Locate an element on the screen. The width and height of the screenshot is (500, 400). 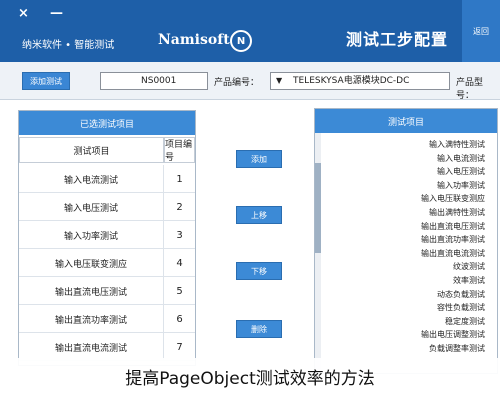
list-item: 输入满特性测试 is located at coordinates (410, 146).